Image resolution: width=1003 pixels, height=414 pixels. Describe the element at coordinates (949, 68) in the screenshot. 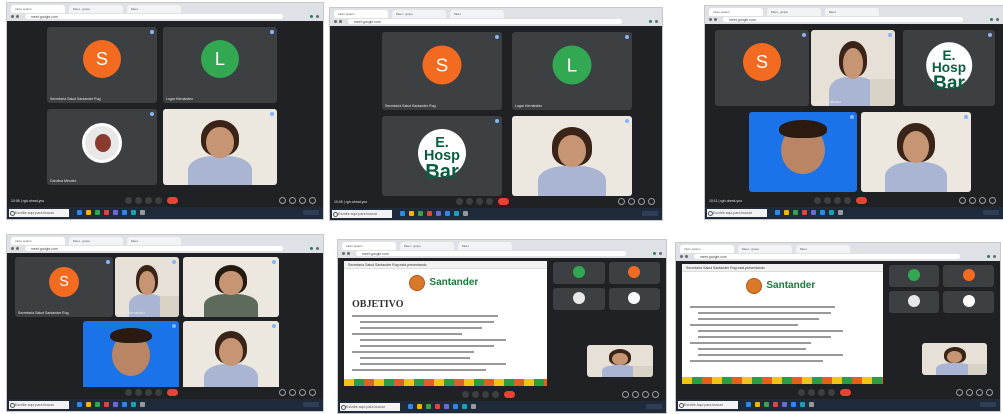

I see `participant-tile: E. Hosp Bar` at that location.